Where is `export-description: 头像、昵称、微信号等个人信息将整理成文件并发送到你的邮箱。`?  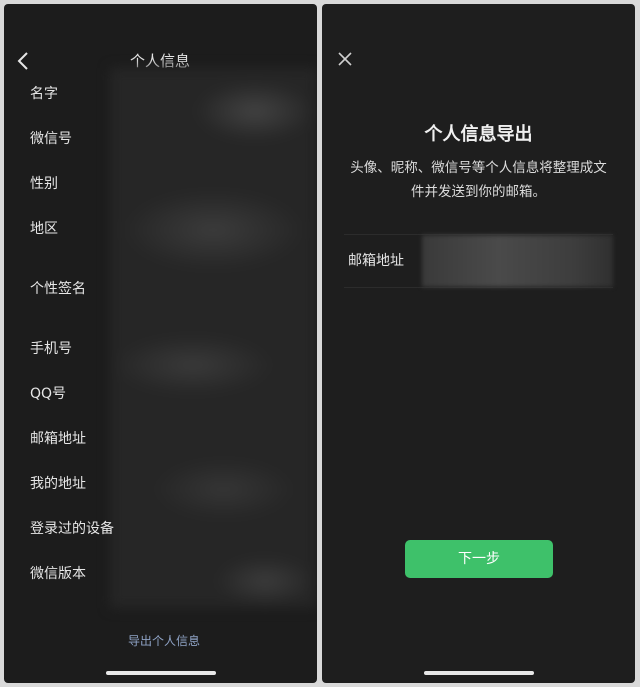 export-description: 头像、昵称、微信号等个人信息将整理成文件并发送到你的邮箱。 is located at coordinates (478, 180).